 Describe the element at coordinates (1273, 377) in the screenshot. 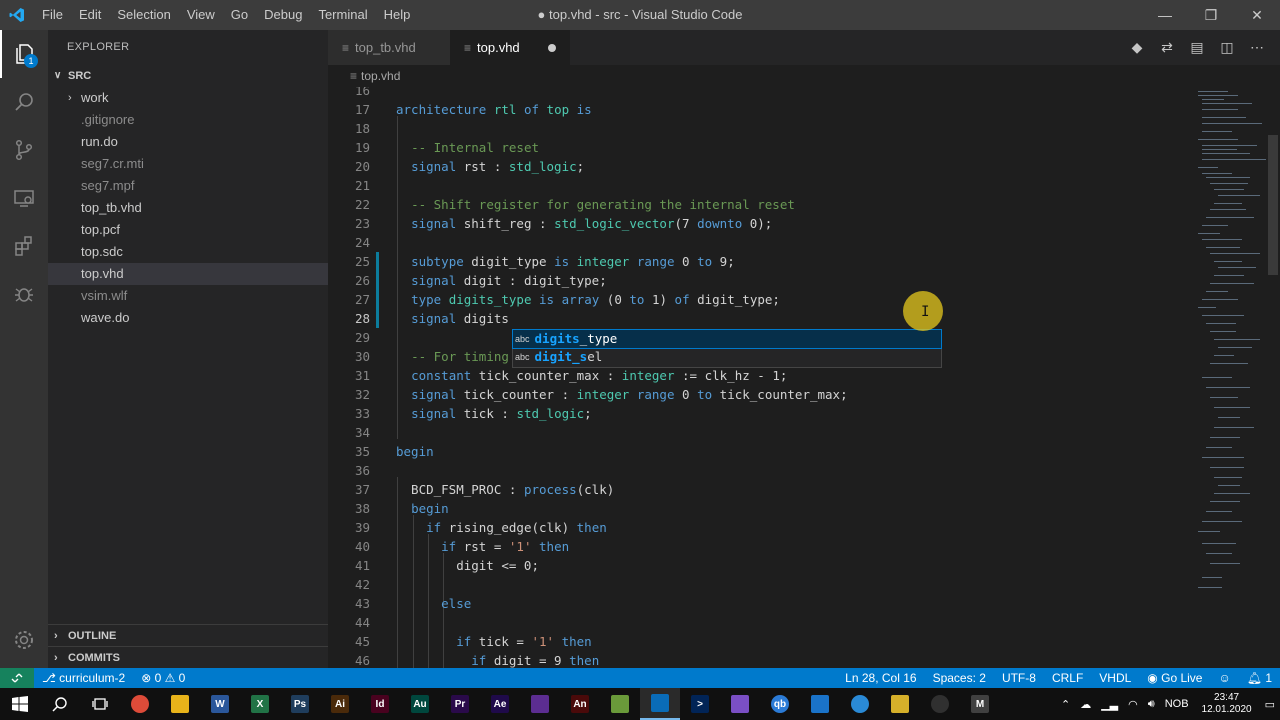

I see `vertical-scrollbar` at that location.